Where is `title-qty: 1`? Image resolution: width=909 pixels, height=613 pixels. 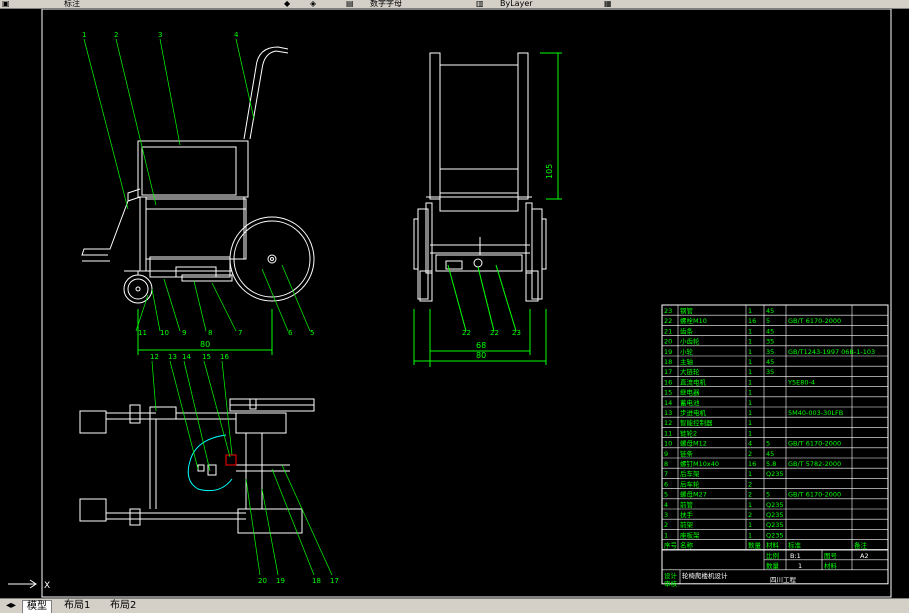
title-qty: 1 is located at coordinates (800, 566).